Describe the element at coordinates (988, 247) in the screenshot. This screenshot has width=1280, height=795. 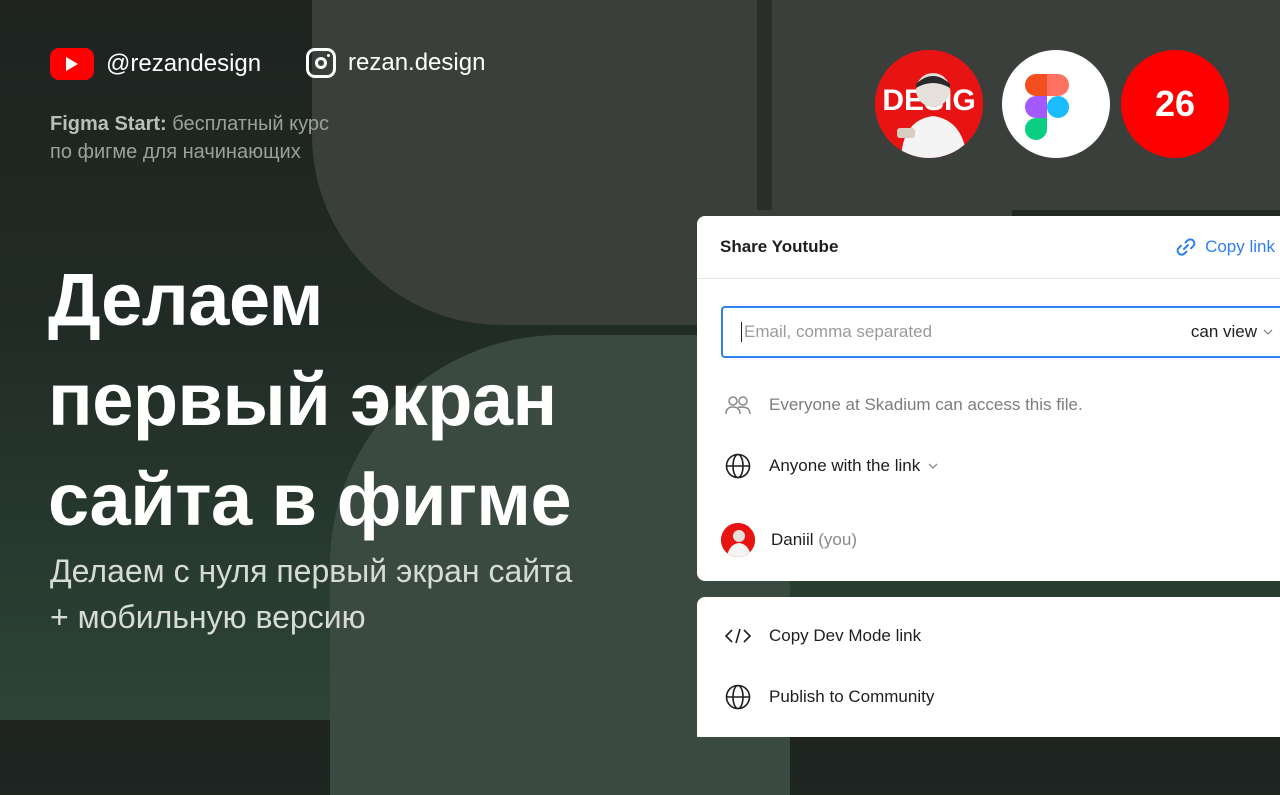
I see `share-dialog-header: Share Youtube Copy link` at that location.